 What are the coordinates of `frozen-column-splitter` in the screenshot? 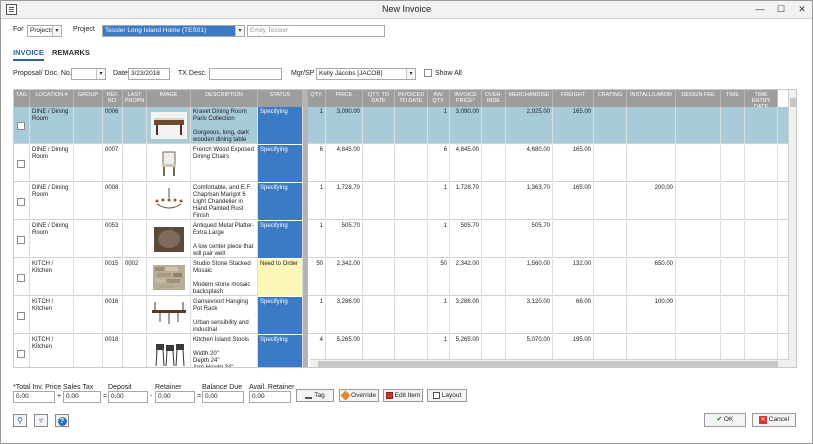 It's located at (305, 228).